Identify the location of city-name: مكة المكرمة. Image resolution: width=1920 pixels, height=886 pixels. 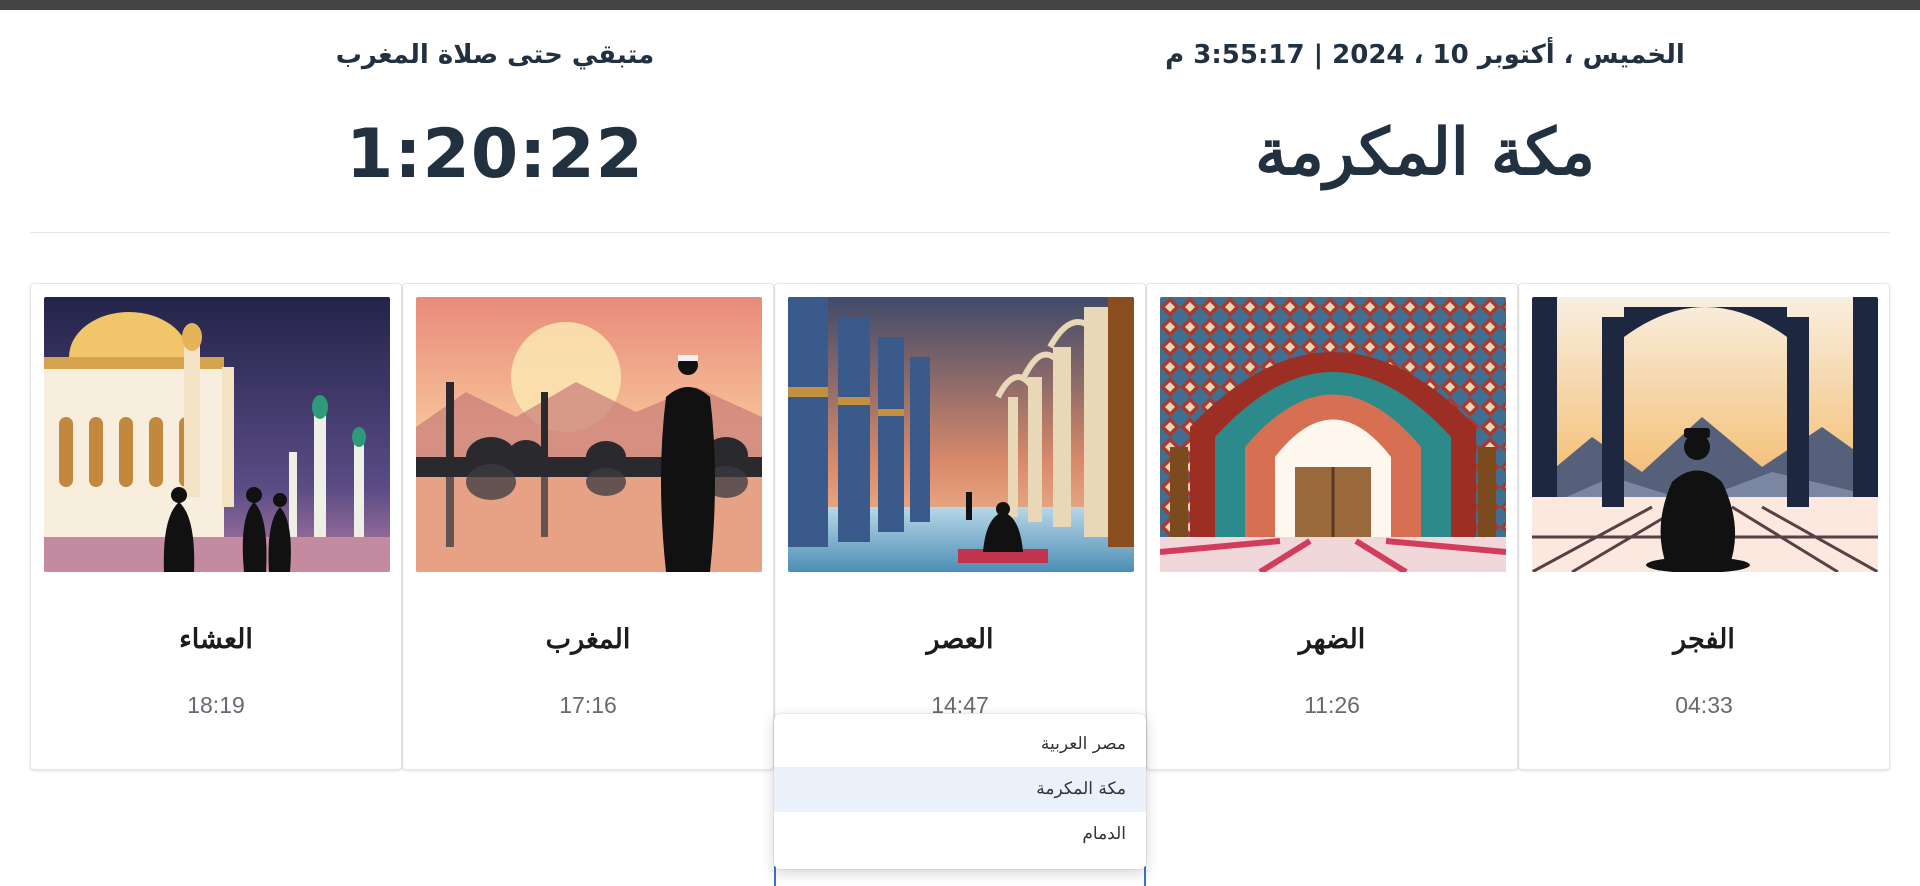
(1425, 152).